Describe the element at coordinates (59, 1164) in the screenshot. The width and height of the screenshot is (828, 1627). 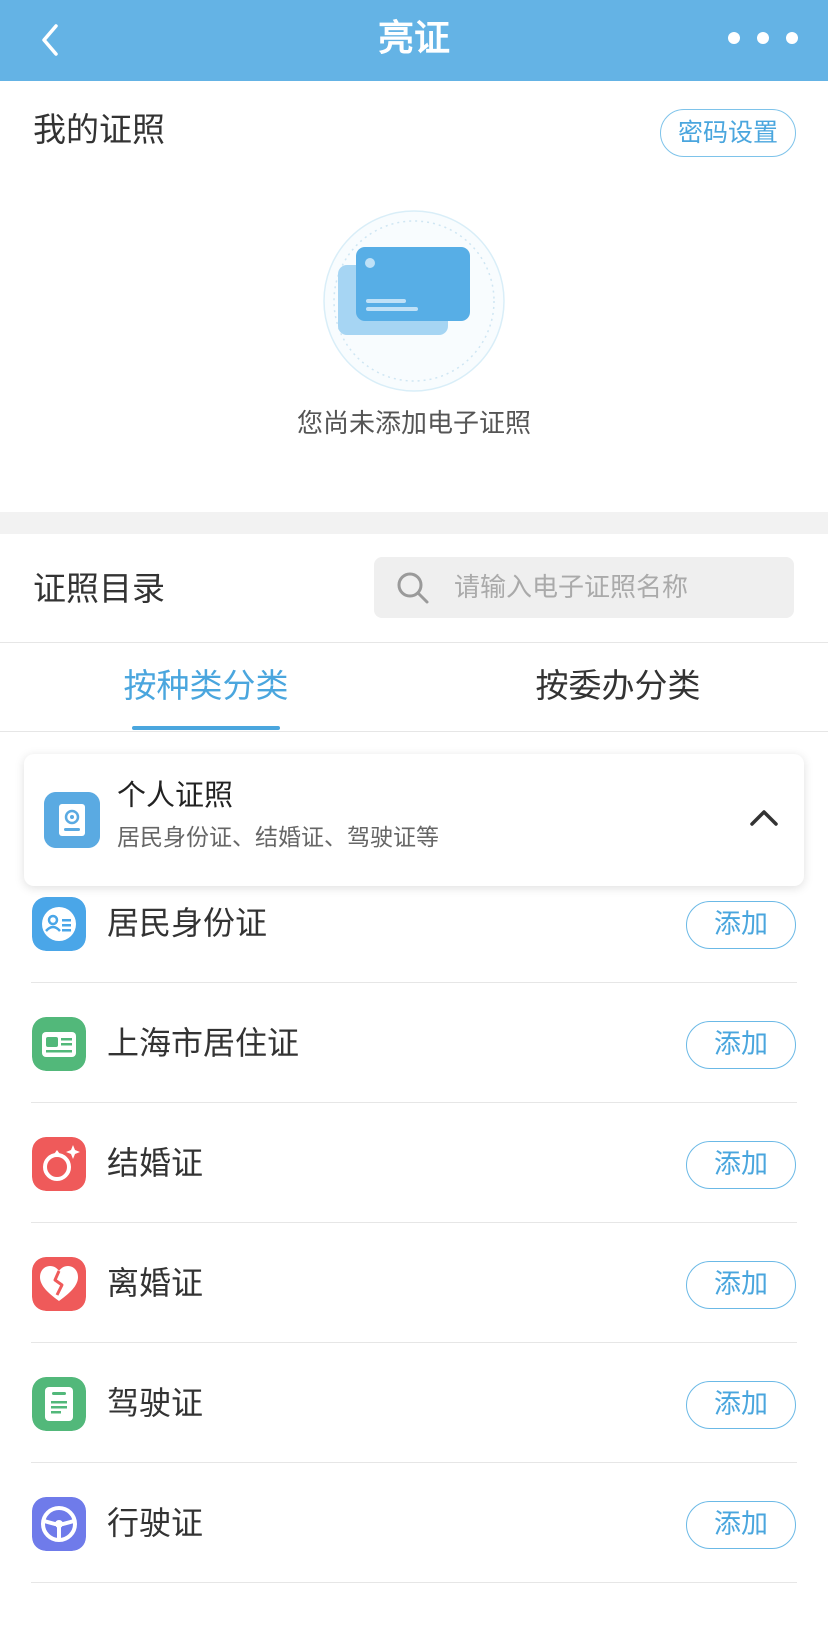
I see `marriage-certificate-icon` at that location.